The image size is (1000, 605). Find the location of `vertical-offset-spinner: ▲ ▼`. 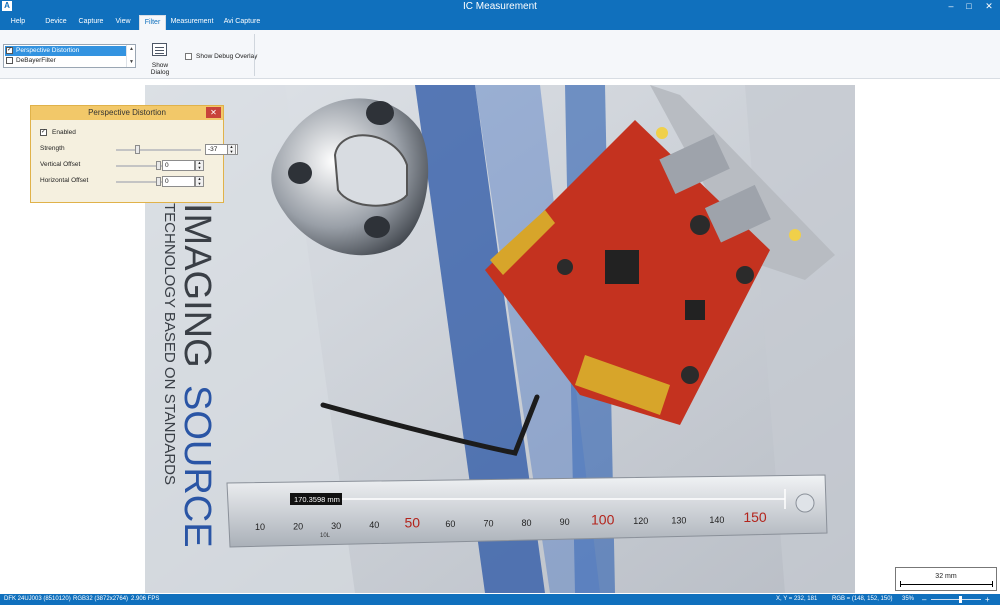

vertical-offset-spinner: ▲ ▼ is located at coordinates (199, 165).